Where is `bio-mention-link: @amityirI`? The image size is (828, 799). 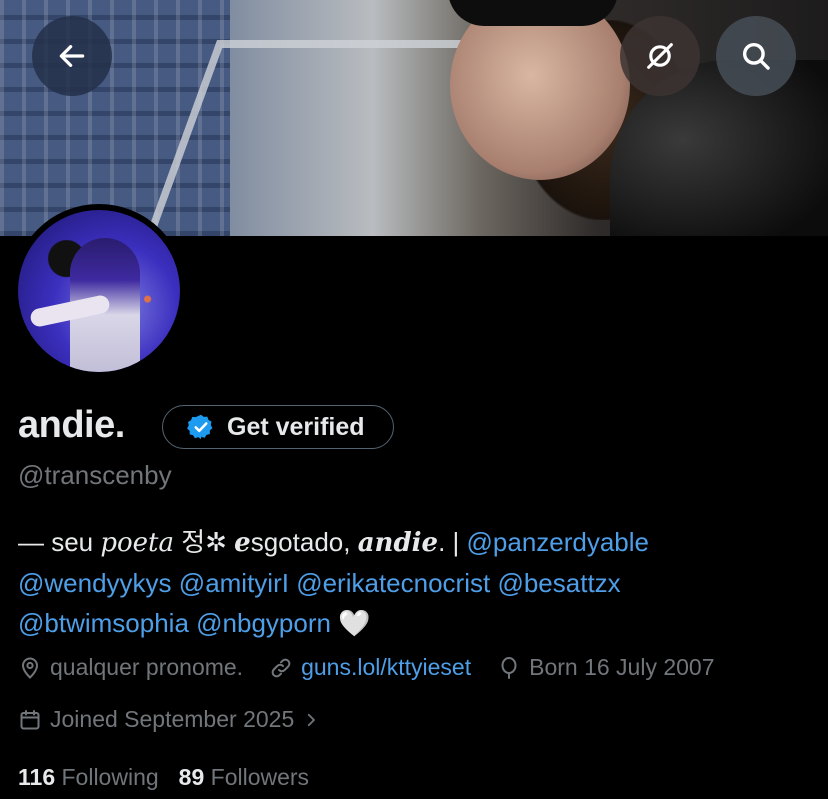 bio-mention-link: @amityirI is located at coordinates (234, 583).